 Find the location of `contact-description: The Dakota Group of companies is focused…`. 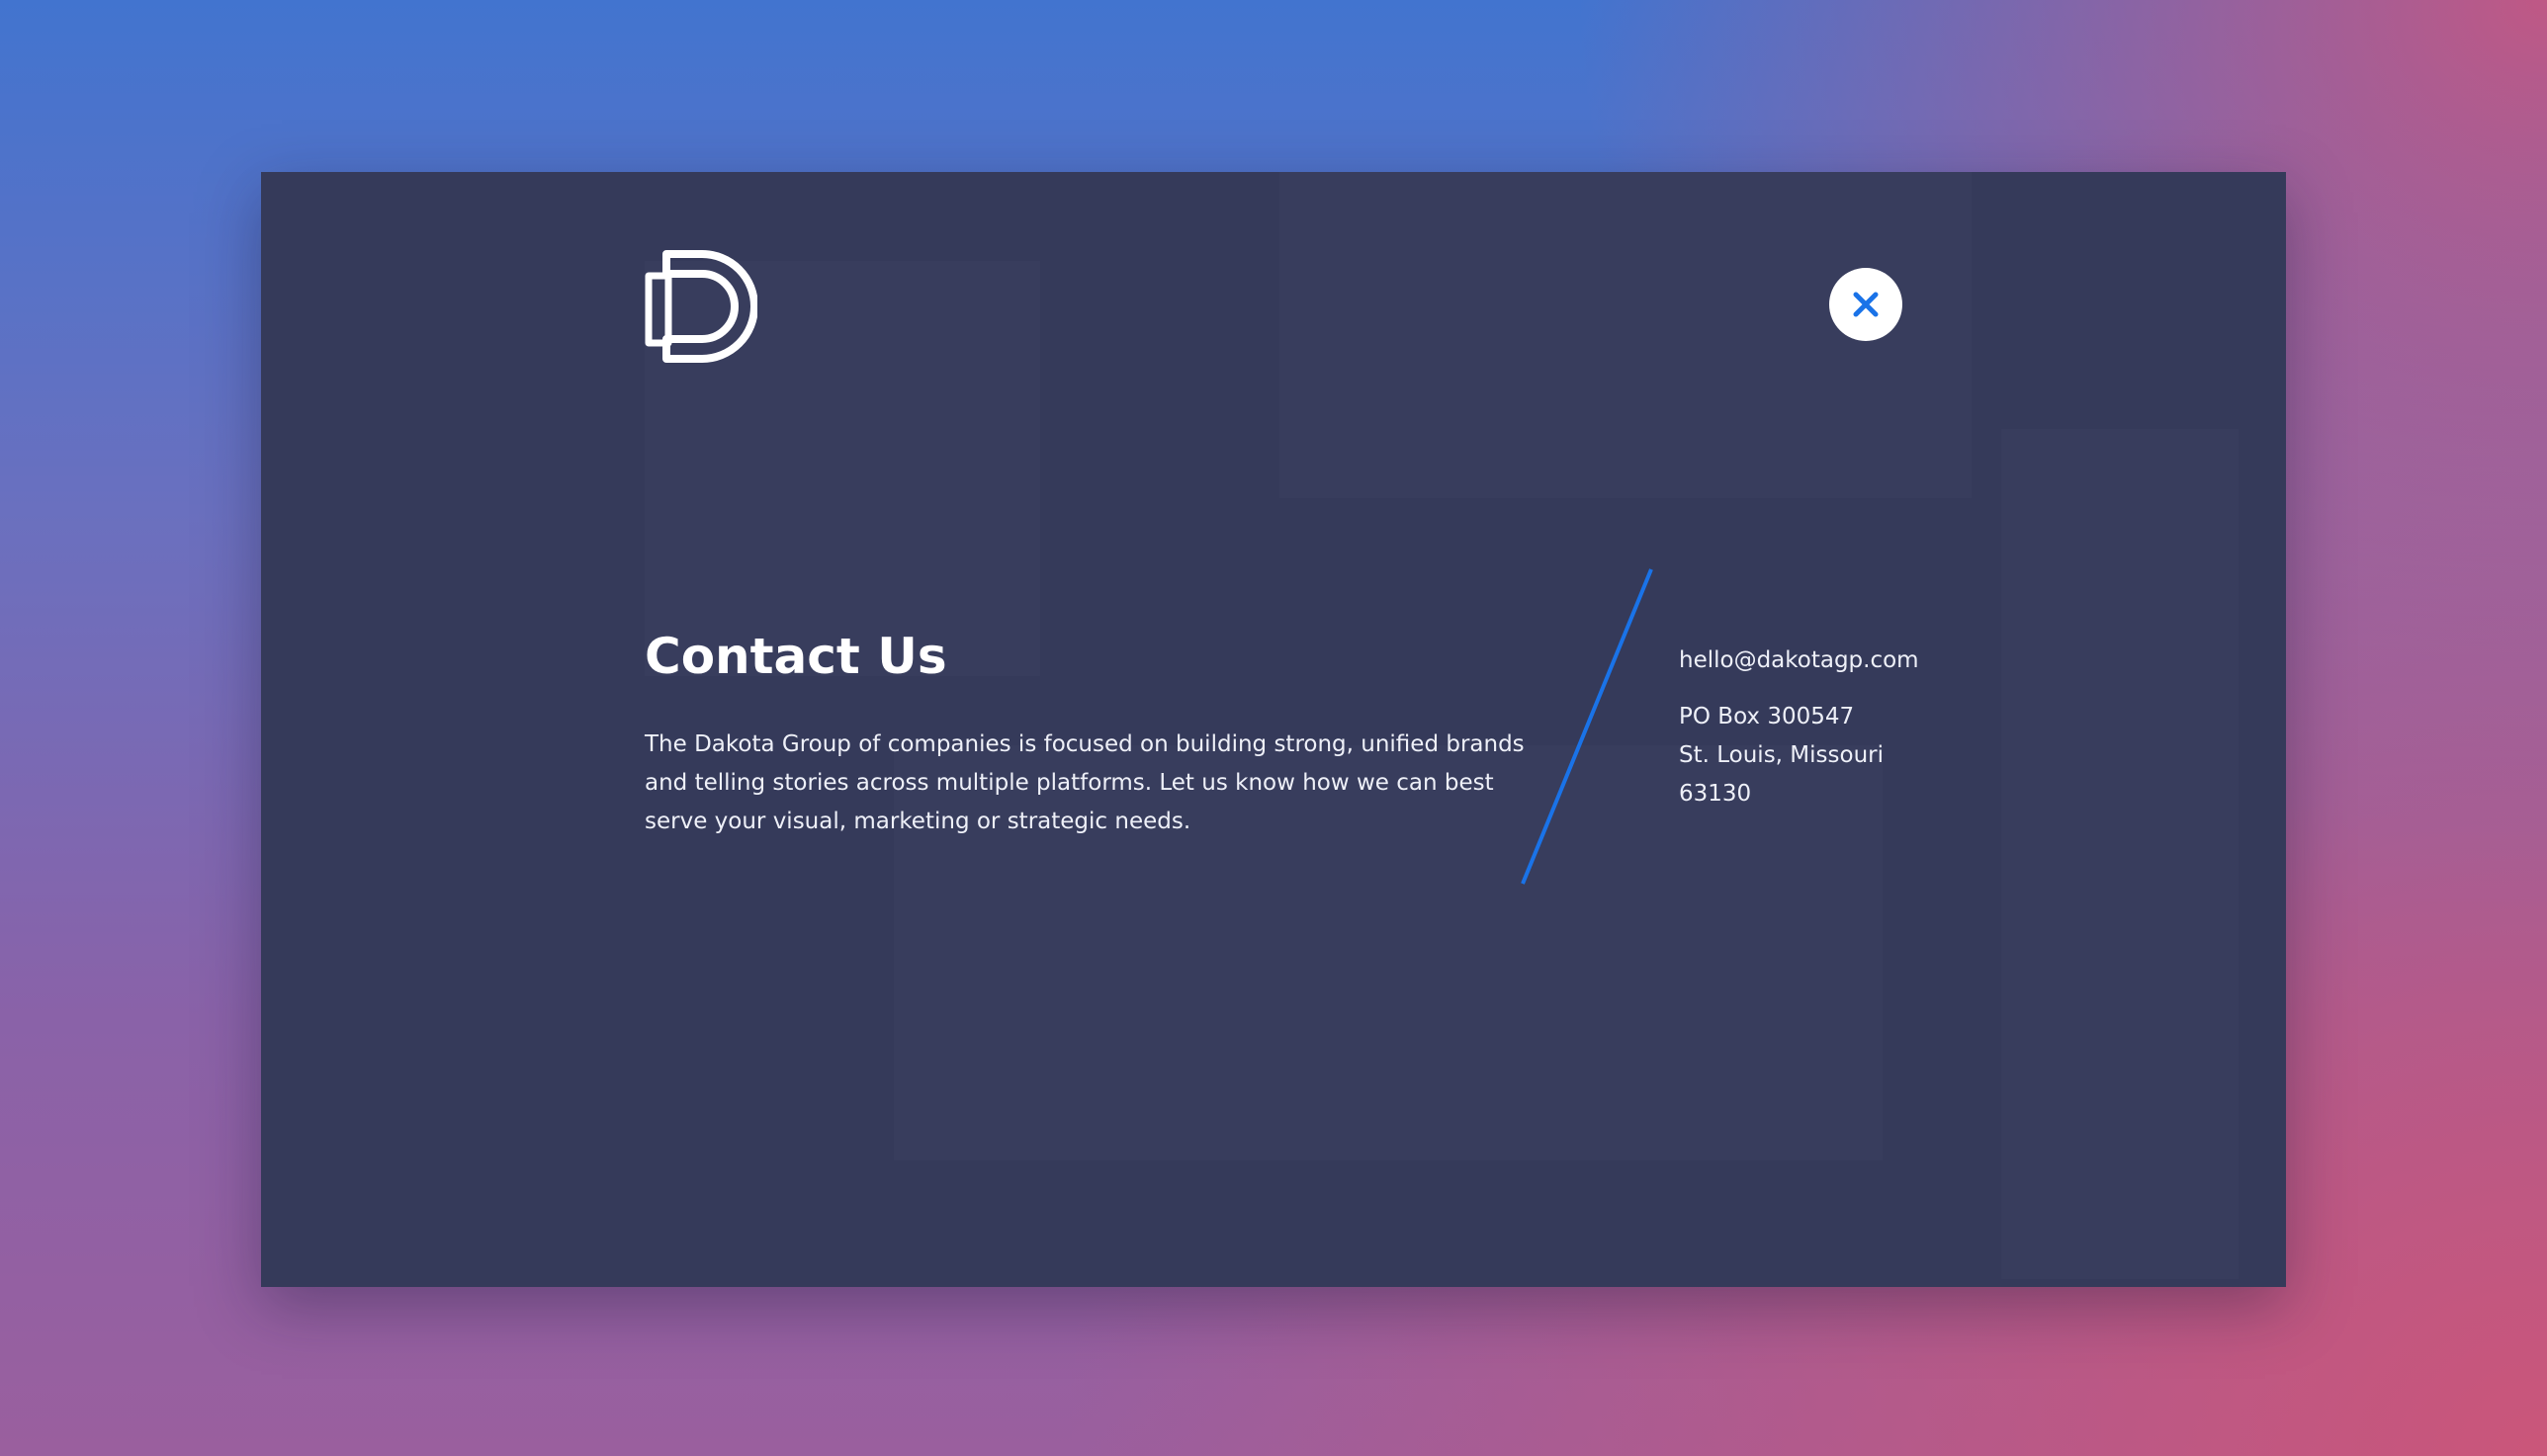

contact-description: The Dakota Group of companies is focused… is located at coordinates (1085, 782).